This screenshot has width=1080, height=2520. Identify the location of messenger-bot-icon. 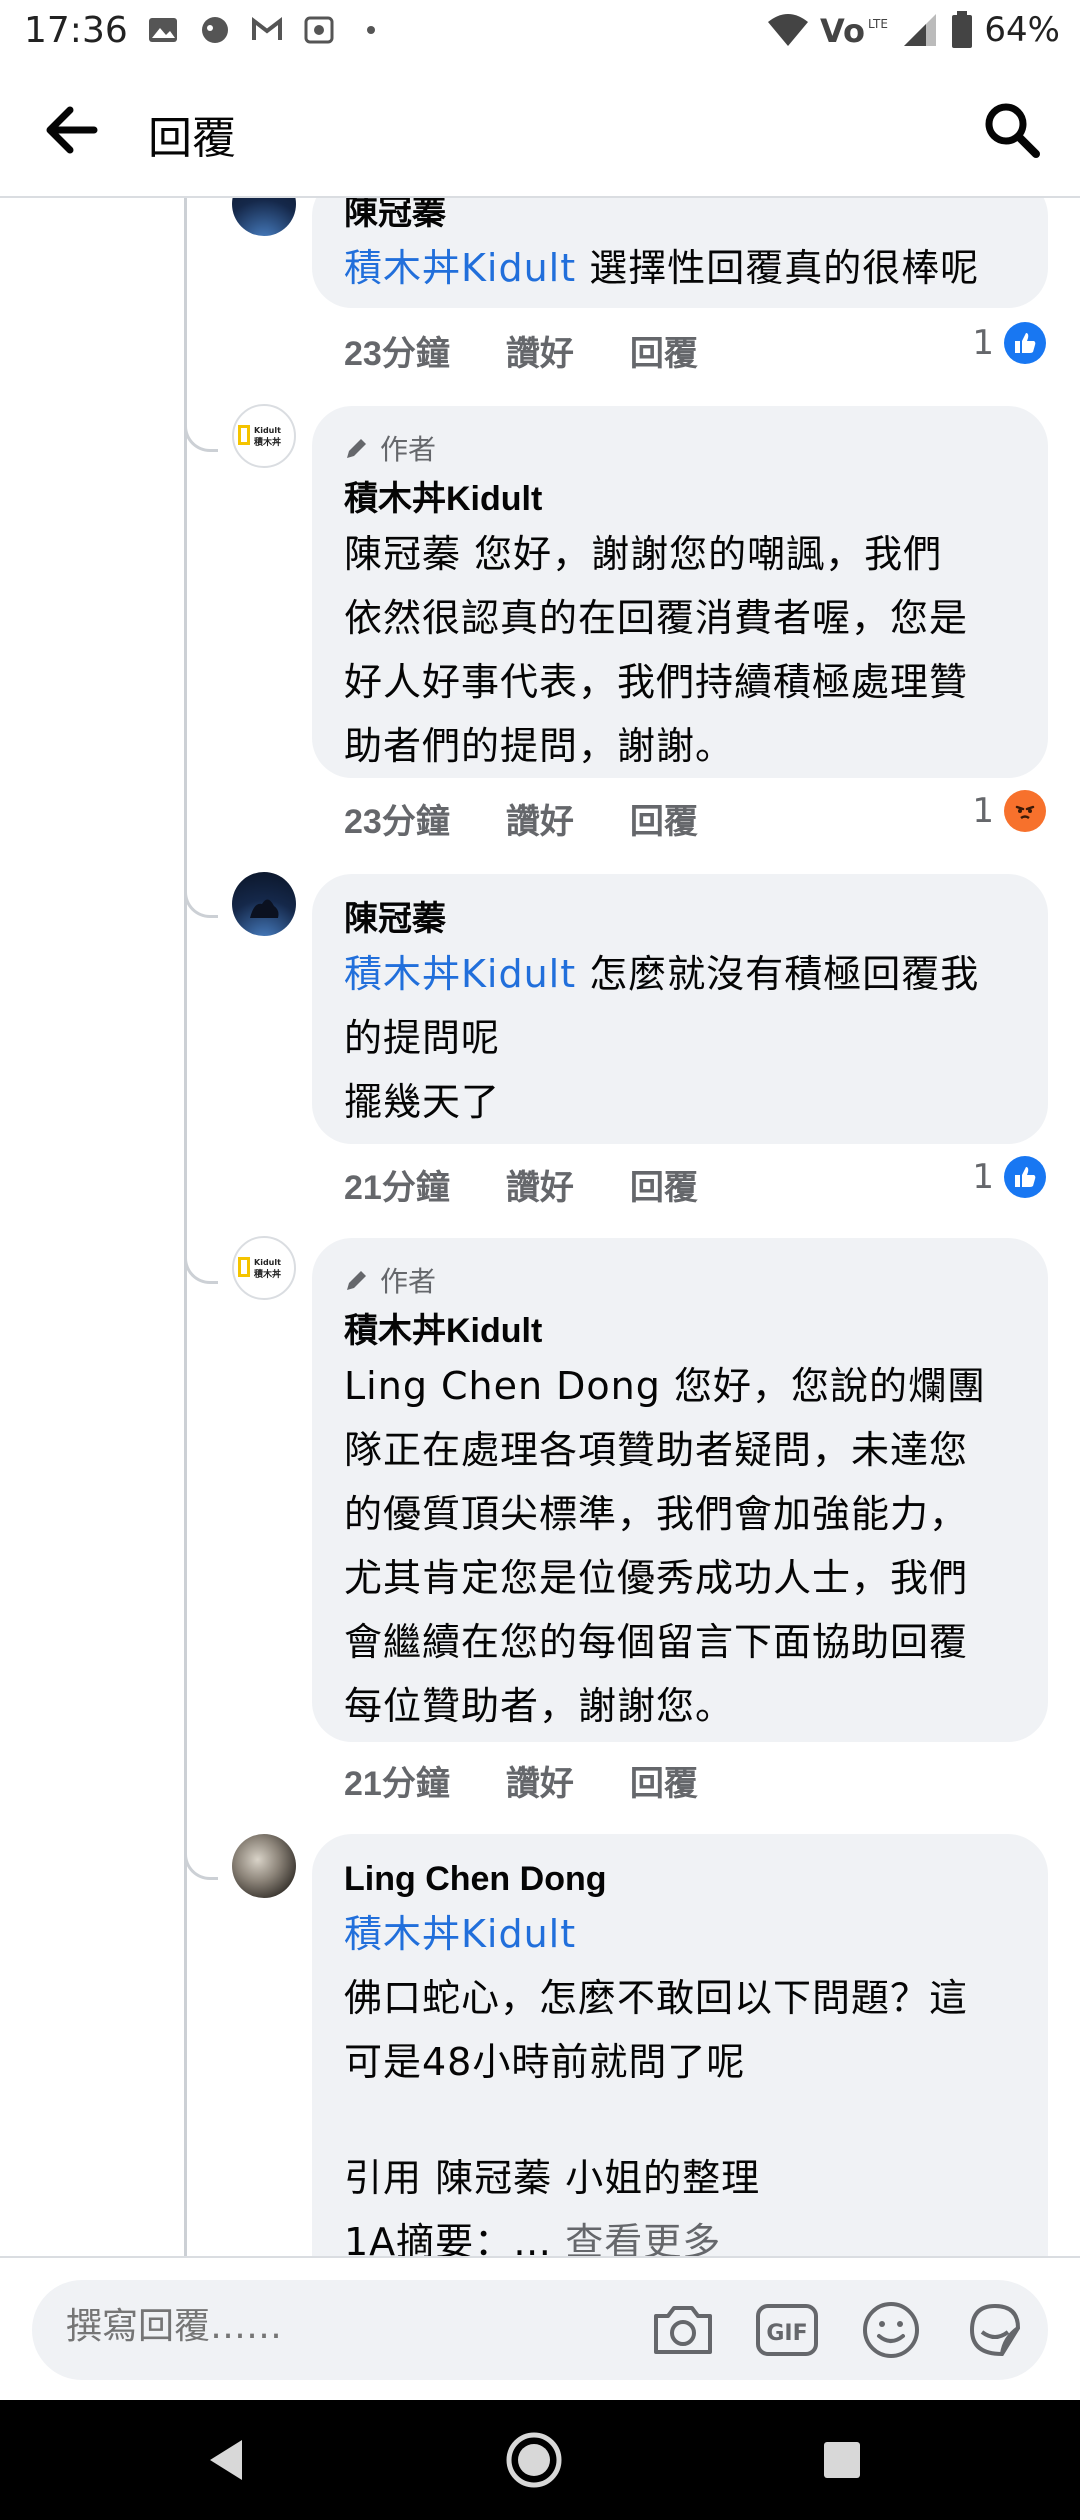
(215, 30).